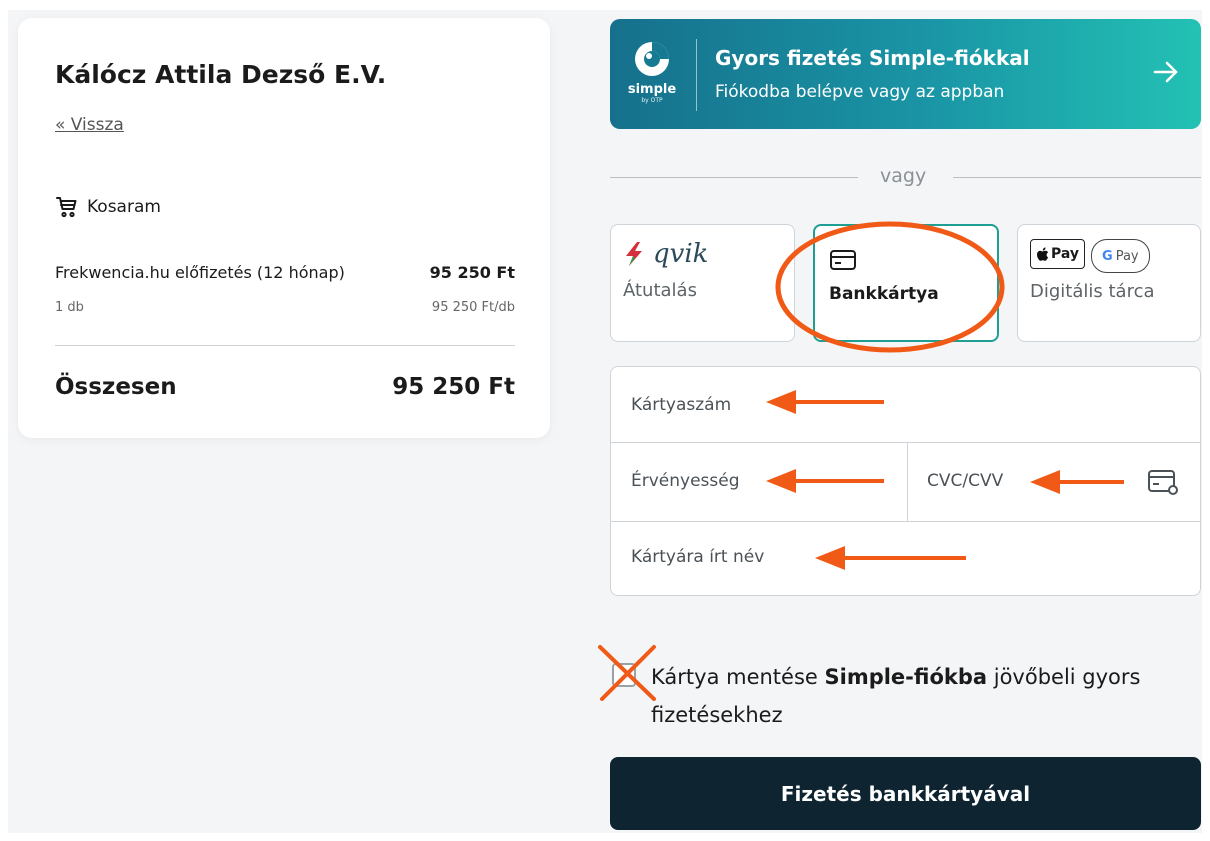 This screenshot has width=1210, height=841. What do you see at coordinates (1165, 72) in the screenshot?
I see `arrow-right-icon` at bounding box center [1165, 72].